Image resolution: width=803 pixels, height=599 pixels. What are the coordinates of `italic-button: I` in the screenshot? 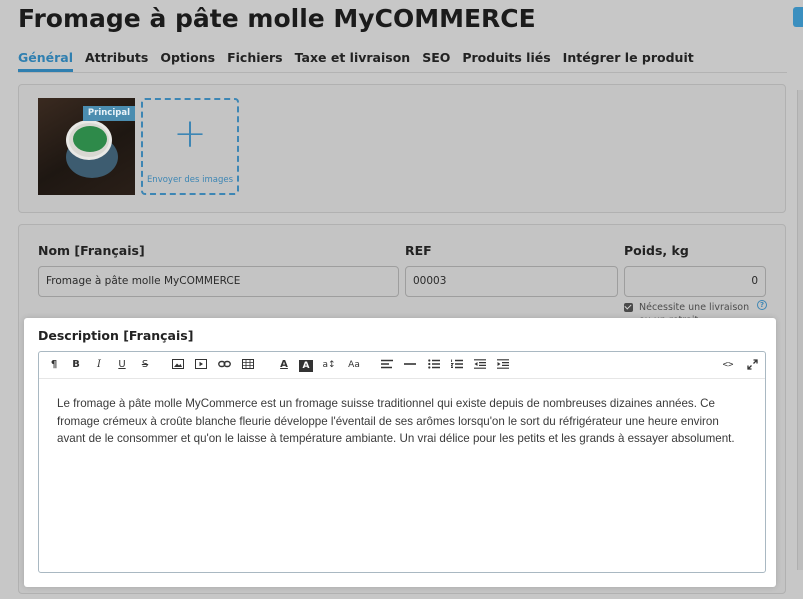 It's located at (99, 365).